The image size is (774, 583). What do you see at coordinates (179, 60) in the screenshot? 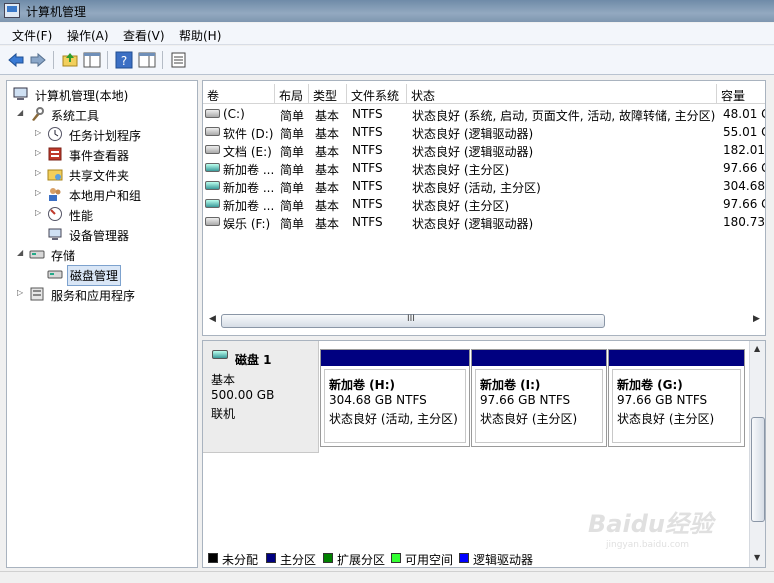
I see `export-icon` at bounding box center [179, 60].